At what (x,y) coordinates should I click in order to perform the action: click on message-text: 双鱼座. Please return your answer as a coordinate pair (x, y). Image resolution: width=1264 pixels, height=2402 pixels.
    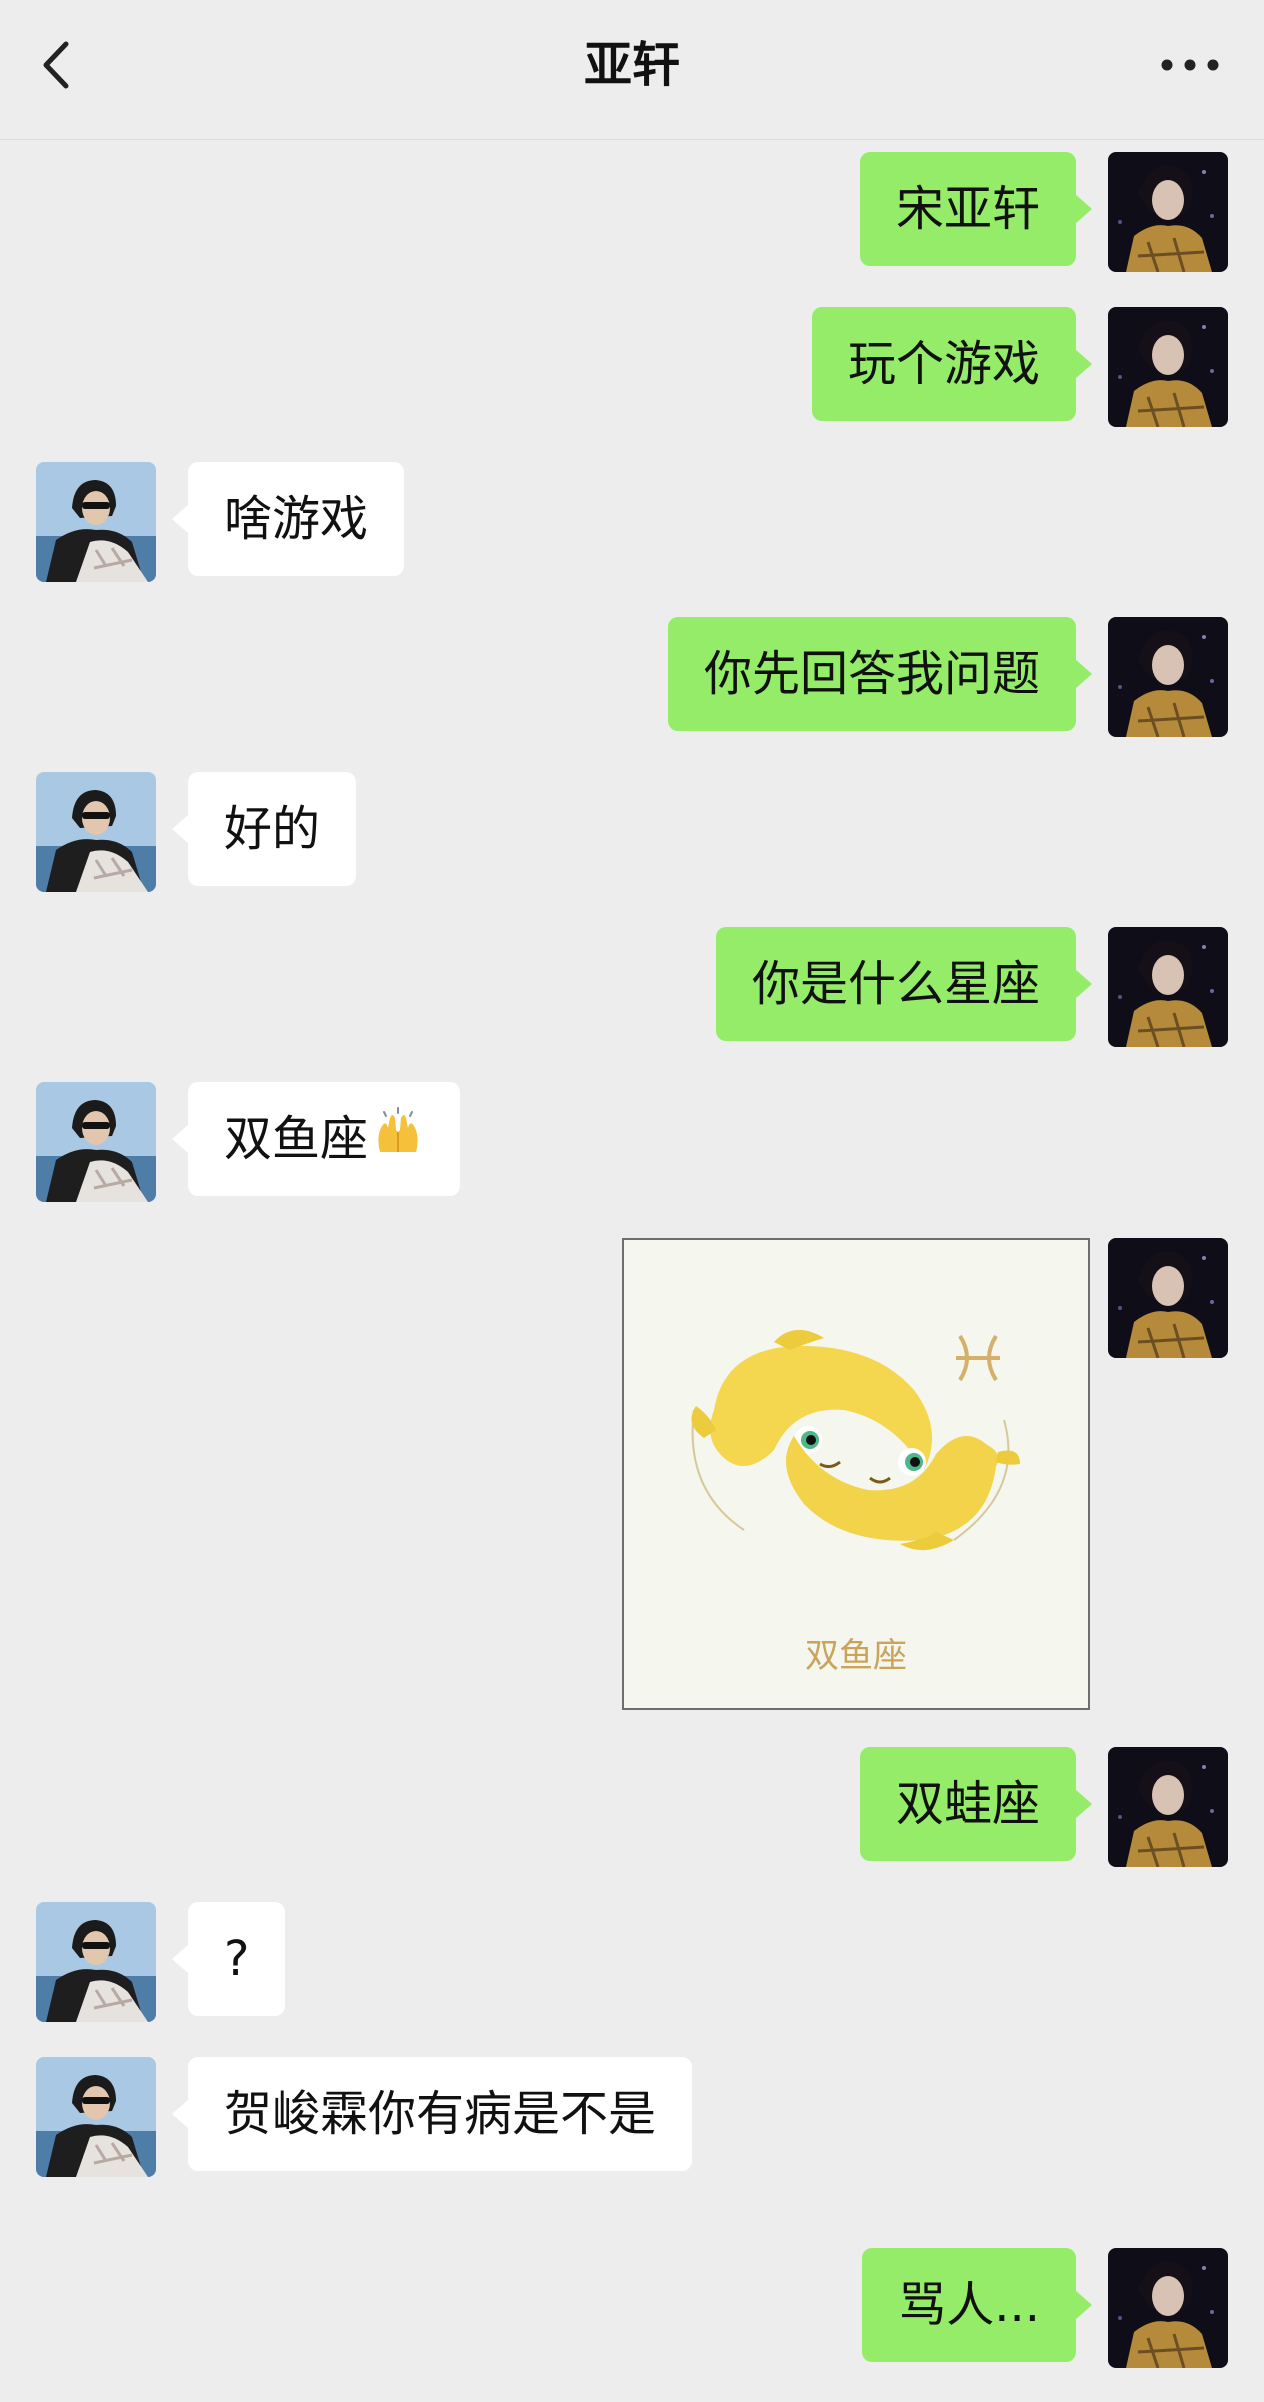
    Looking at the image, I should click on (296, 1139).